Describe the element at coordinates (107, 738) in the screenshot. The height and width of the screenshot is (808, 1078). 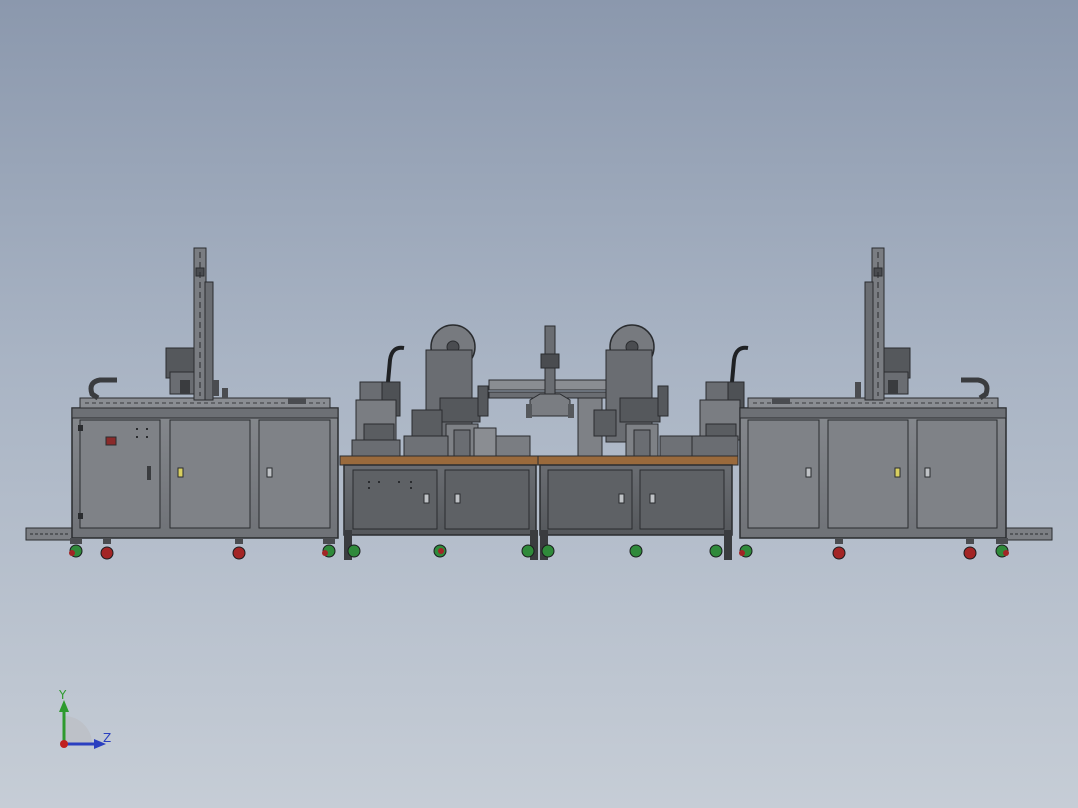
I see `axis-z-label: Z` at that location.